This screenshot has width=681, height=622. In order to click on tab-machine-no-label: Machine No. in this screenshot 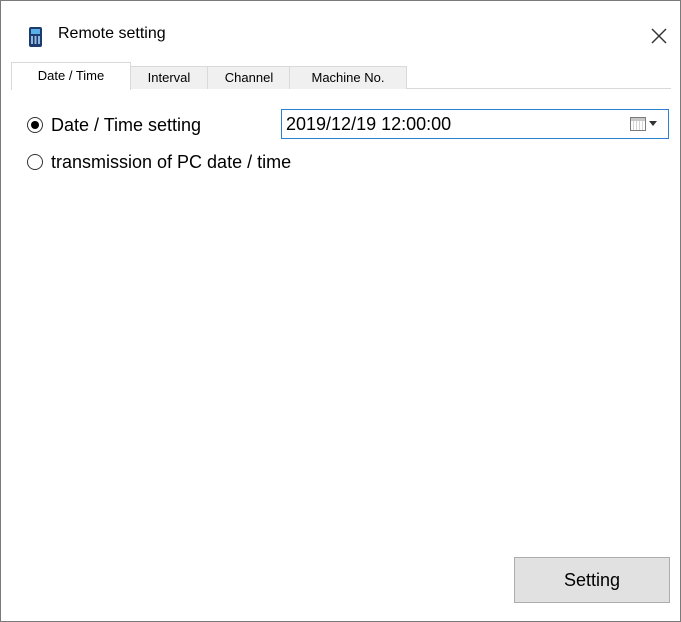, I will do `click(348, 77)`.